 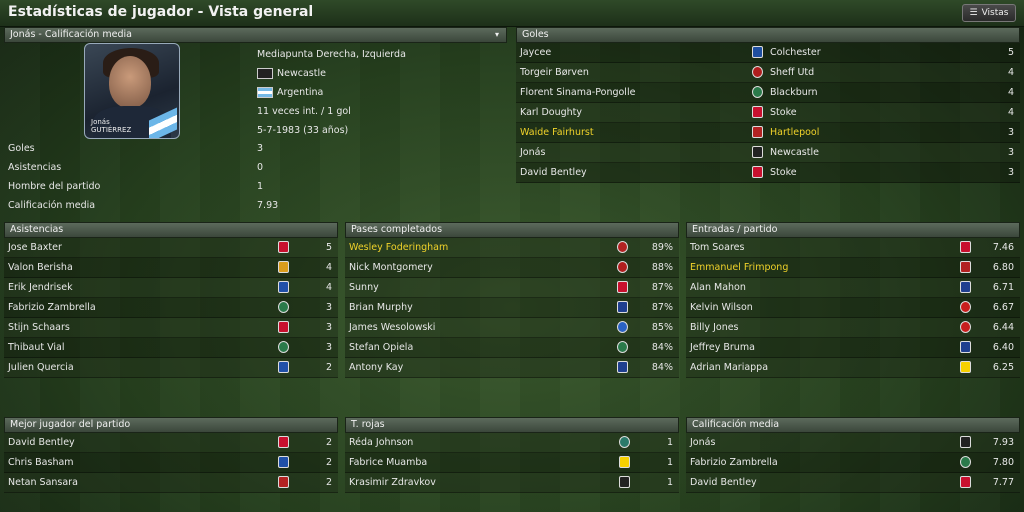 What do you see at coordinates (662, 247) in the screenshot?
I see `passes-value: 89%` at bounding box center [662, 247].